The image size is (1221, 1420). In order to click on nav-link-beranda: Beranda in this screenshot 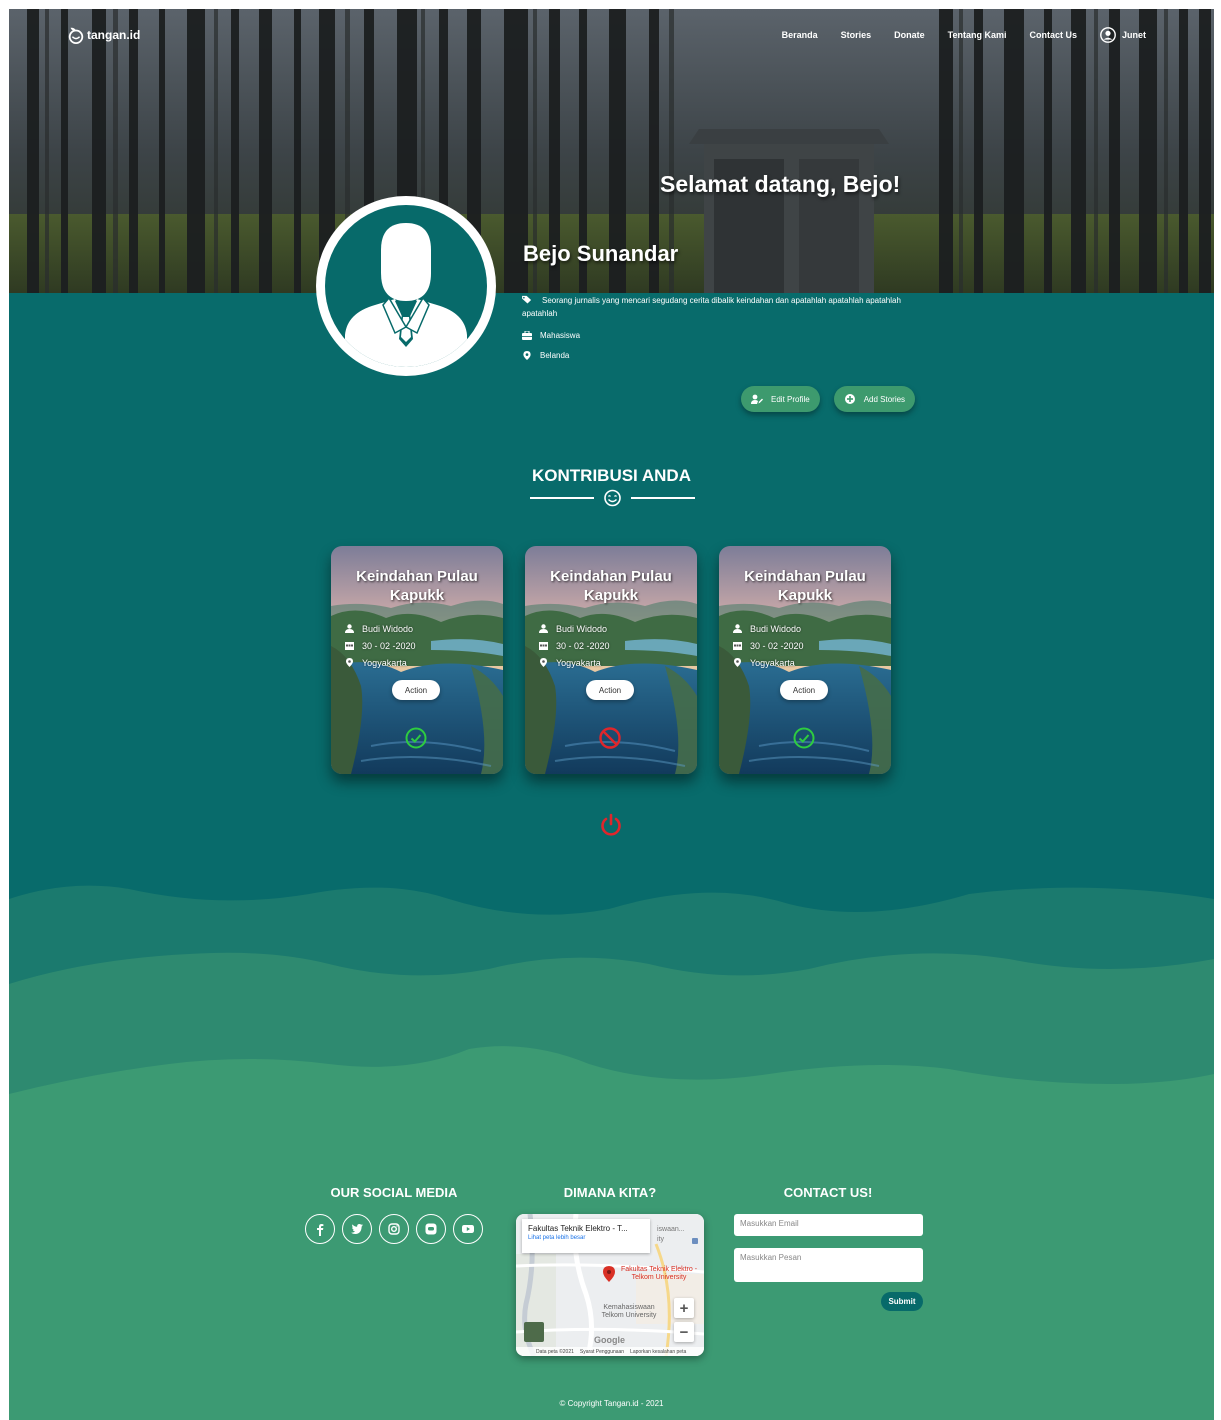, I will do `click(800, 35)`.